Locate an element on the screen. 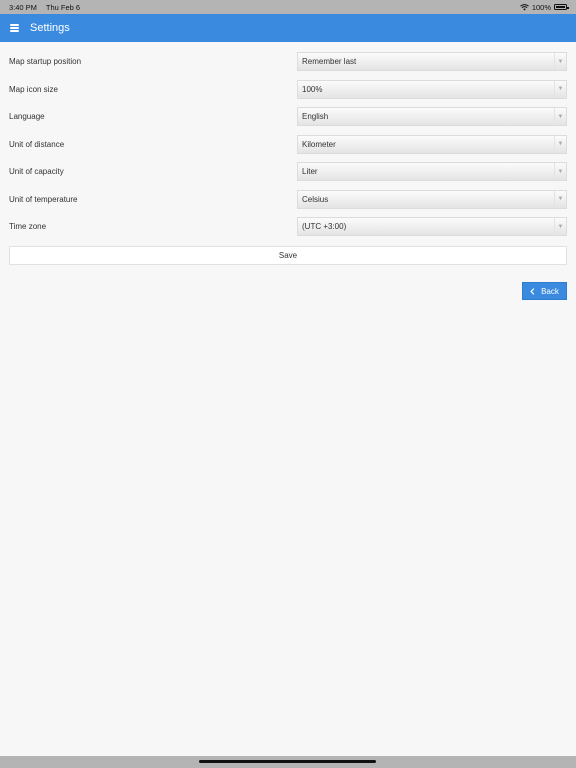 This screenshot has height=768, width=576. page-title: Settings is located at coordinates (50, 28).